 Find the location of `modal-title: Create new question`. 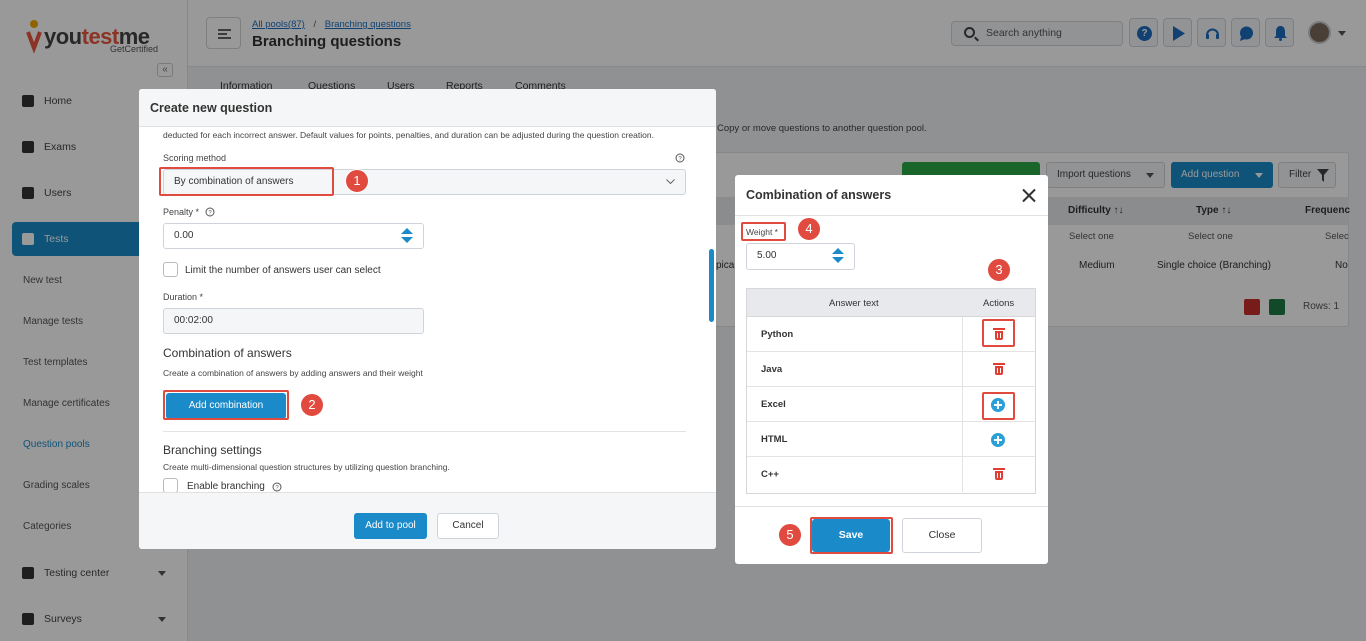

modal-title: Create new question is located at coordinates (211, 108).